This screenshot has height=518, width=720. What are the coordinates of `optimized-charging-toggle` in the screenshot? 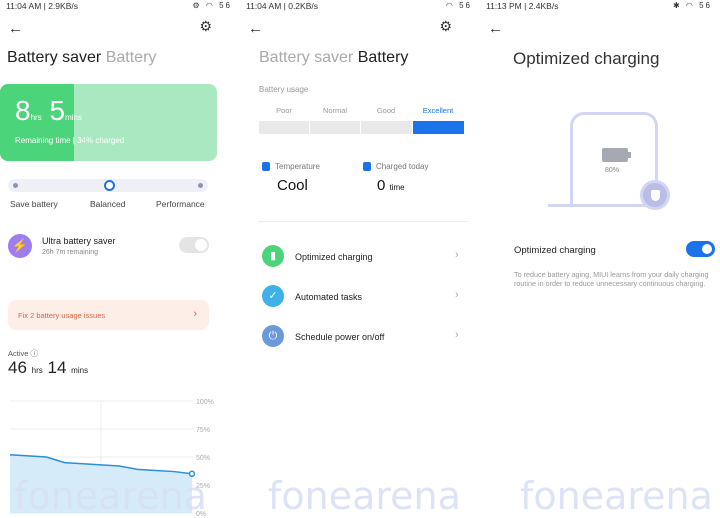 It's located at (700, 249).